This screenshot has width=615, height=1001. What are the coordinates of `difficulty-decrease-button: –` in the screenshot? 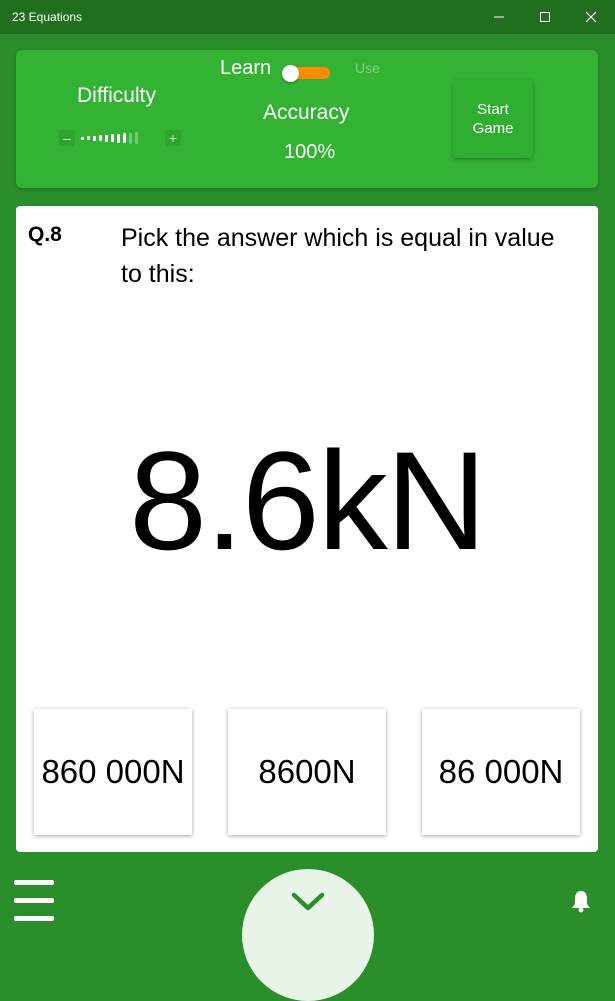 It's located at (67, 138).